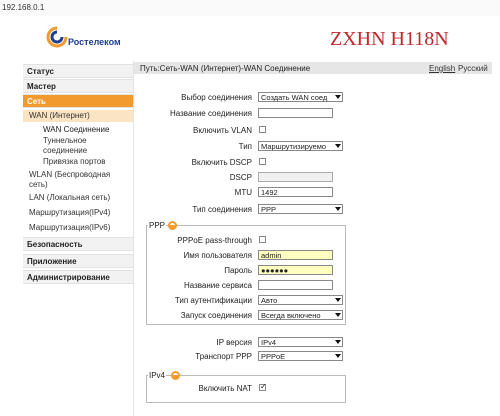  I want to click on sidebar-item-routing-ipv6: Маршрутизация(IPv6), so click(78, 228).